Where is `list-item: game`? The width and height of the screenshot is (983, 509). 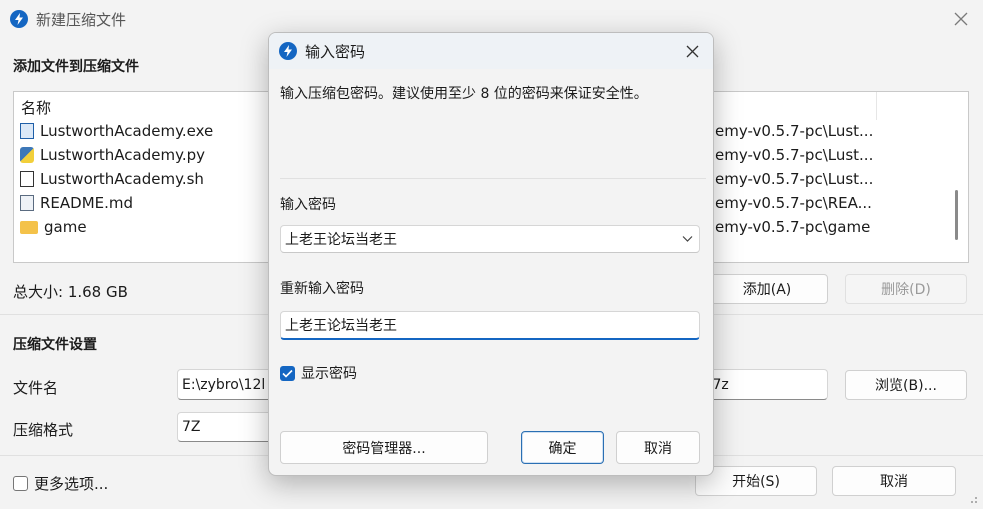
list-item: game is located at coordinates (53, 227).